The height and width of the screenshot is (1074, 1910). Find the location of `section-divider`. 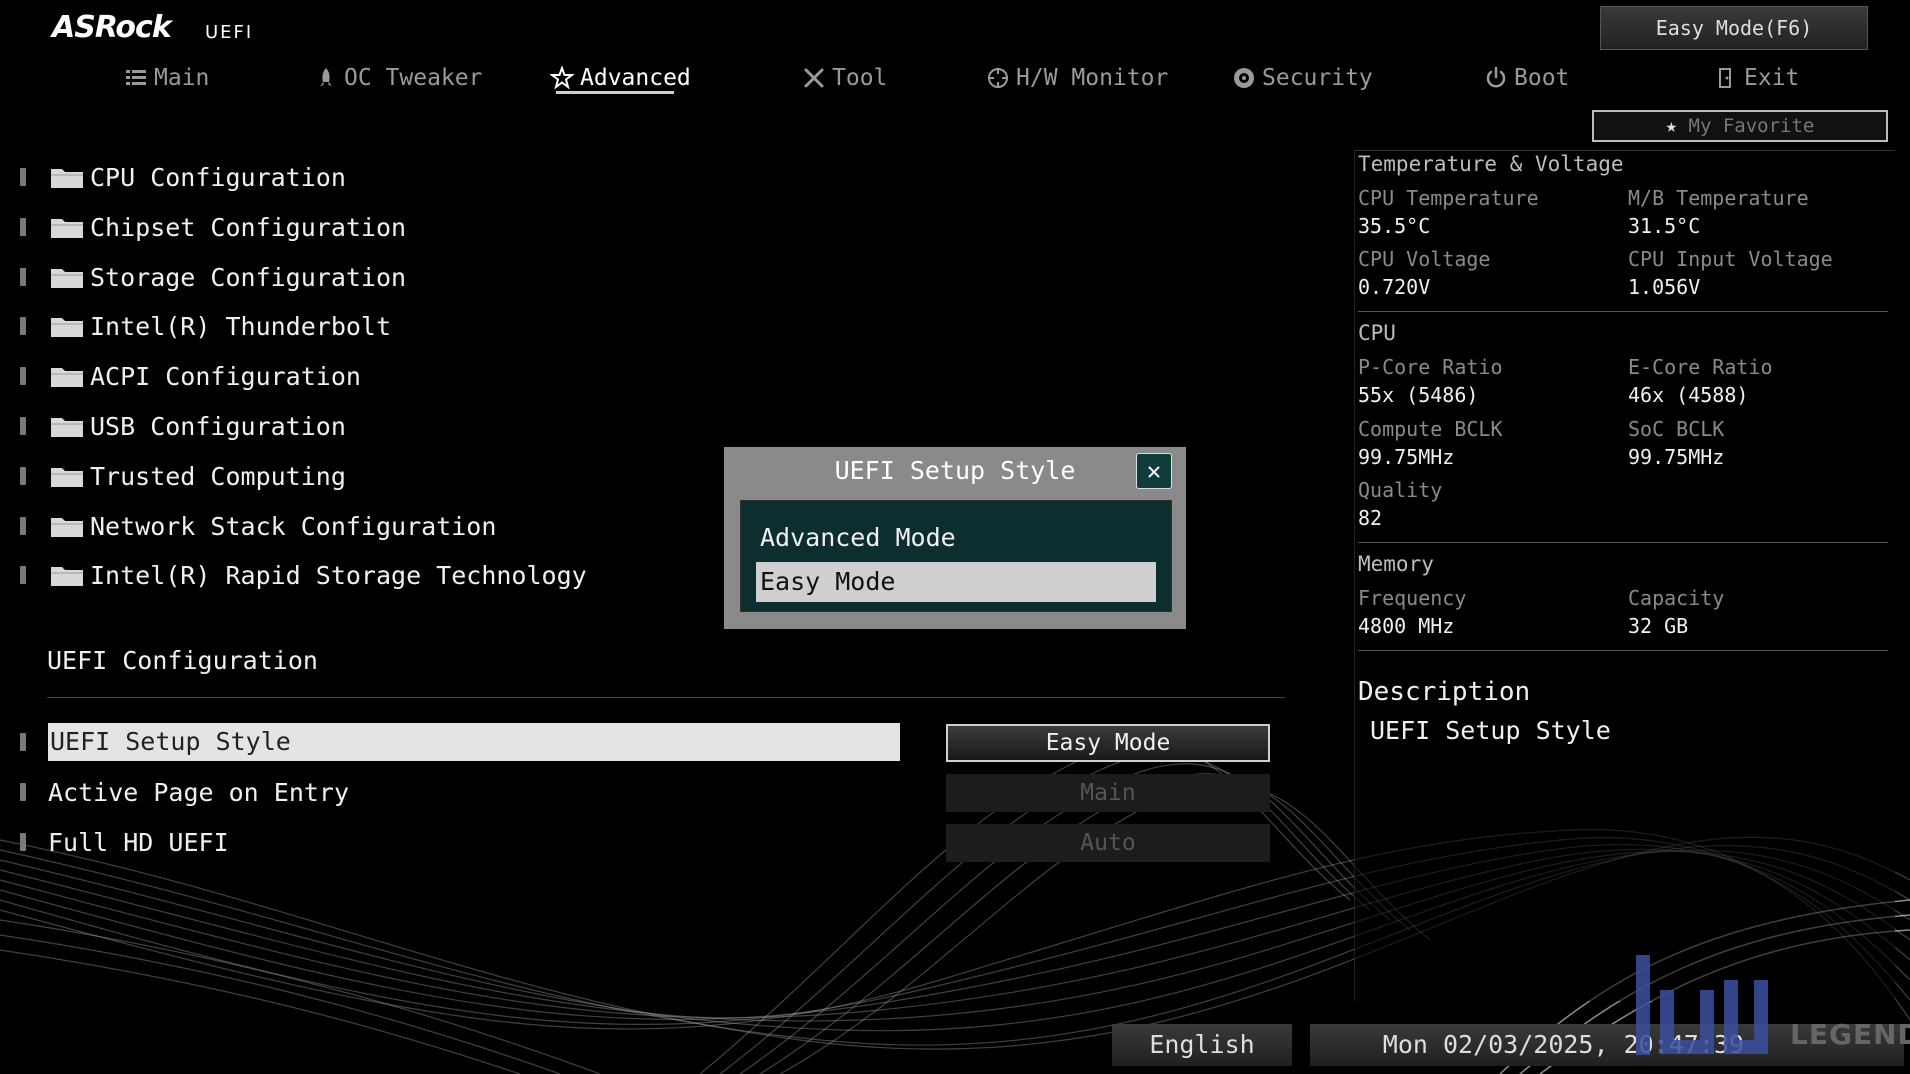

section-divider is located at coordinates (666, 697).